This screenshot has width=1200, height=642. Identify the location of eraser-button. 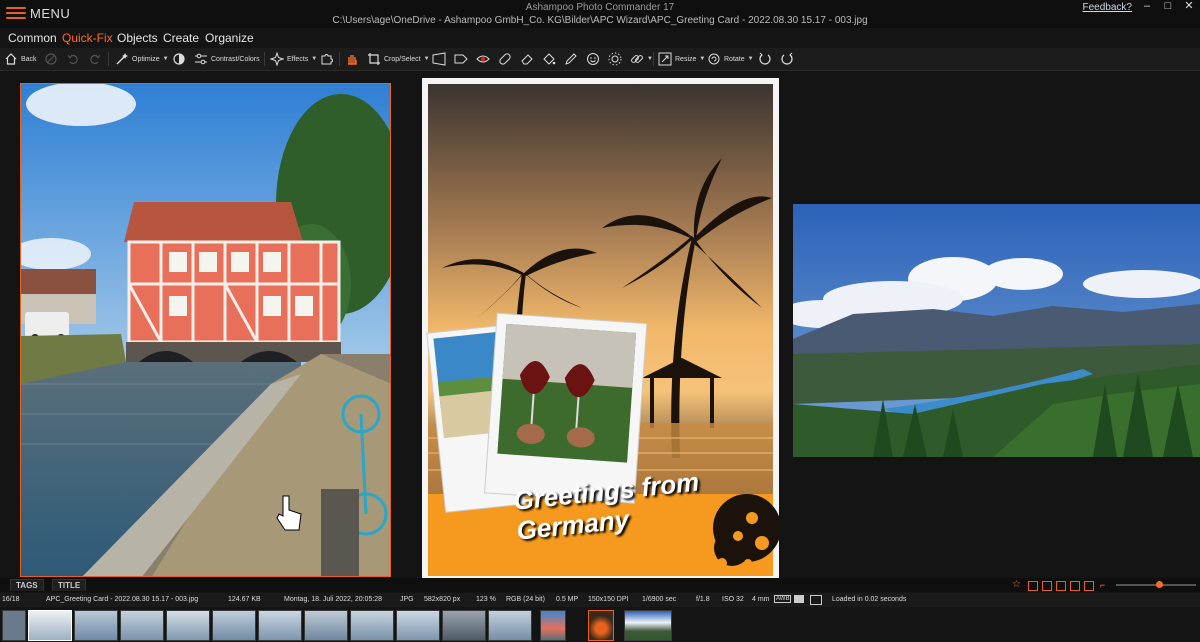
(527, 59).